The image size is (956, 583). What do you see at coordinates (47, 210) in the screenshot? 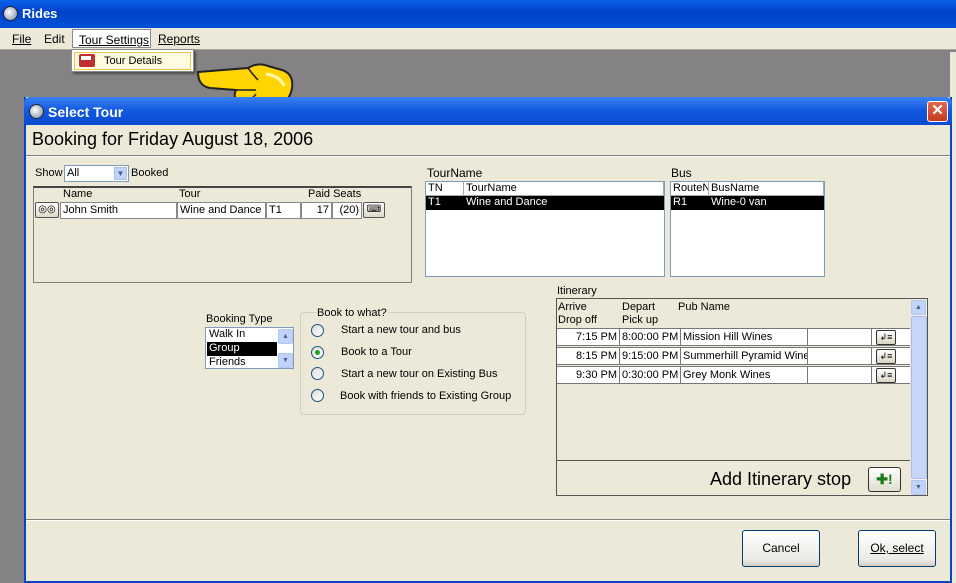
I see `binoculars-icon: ◎◎` at bounding box center [47, 210].